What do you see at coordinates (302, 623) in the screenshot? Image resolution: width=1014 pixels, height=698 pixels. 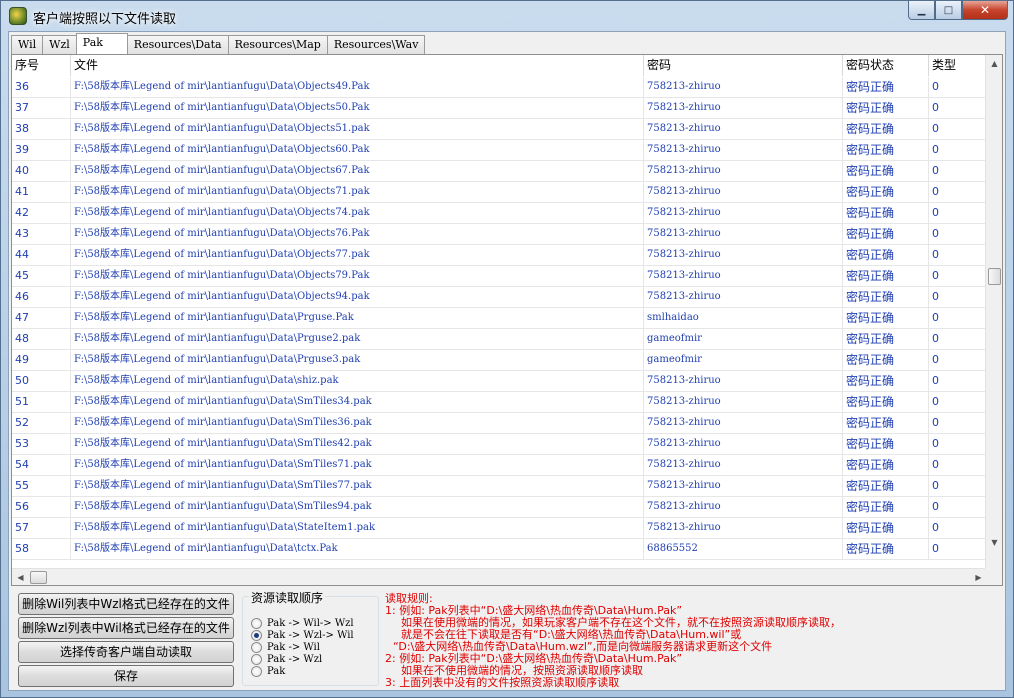 I see `radio-pak-wil-wzl: Pak -> Wil-> Wzl` at bounding box center [302, 623].